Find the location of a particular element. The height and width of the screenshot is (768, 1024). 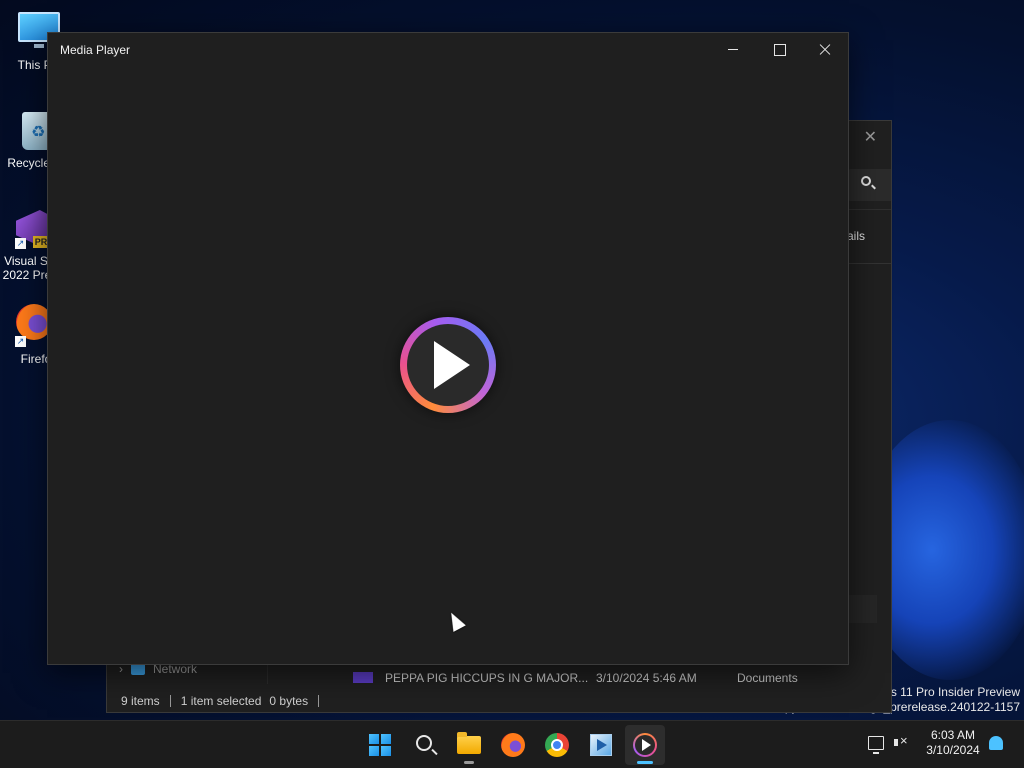

start-button is located at coordinates (380, 745).